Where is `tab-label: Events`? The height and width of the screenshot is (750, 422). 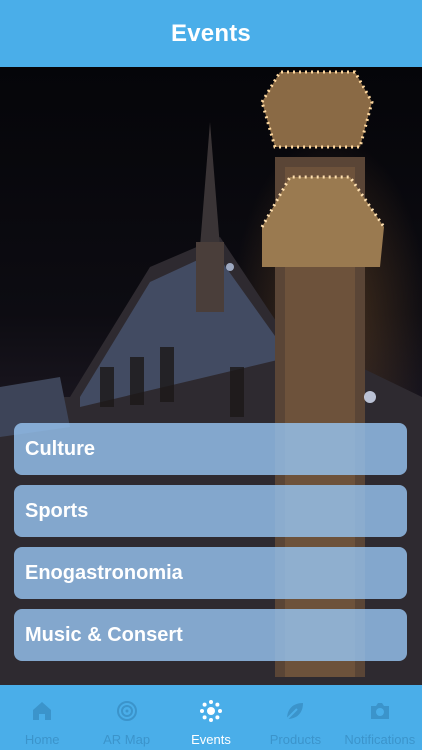
tab-label: Events is located at coordinates (211, 739).